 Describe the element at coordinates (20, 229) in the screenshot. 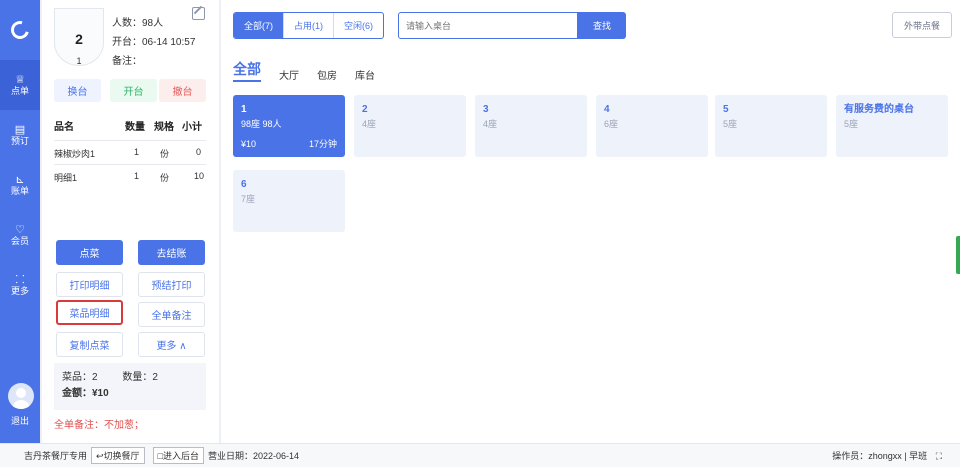

I see `heart-icon: ♡` at that location.